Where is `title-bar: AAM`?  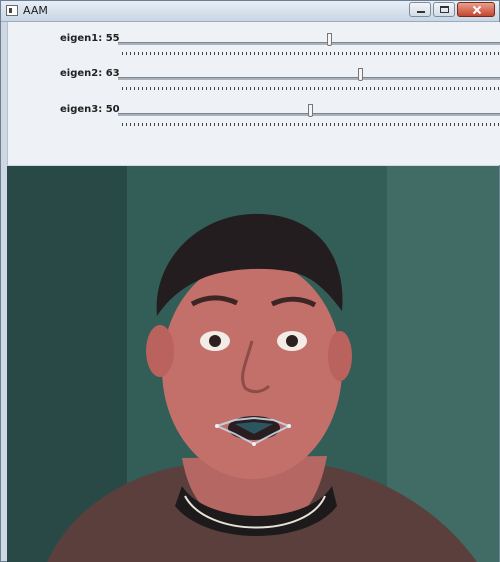
title-bar: AAM is located at coordinates (250, 11).